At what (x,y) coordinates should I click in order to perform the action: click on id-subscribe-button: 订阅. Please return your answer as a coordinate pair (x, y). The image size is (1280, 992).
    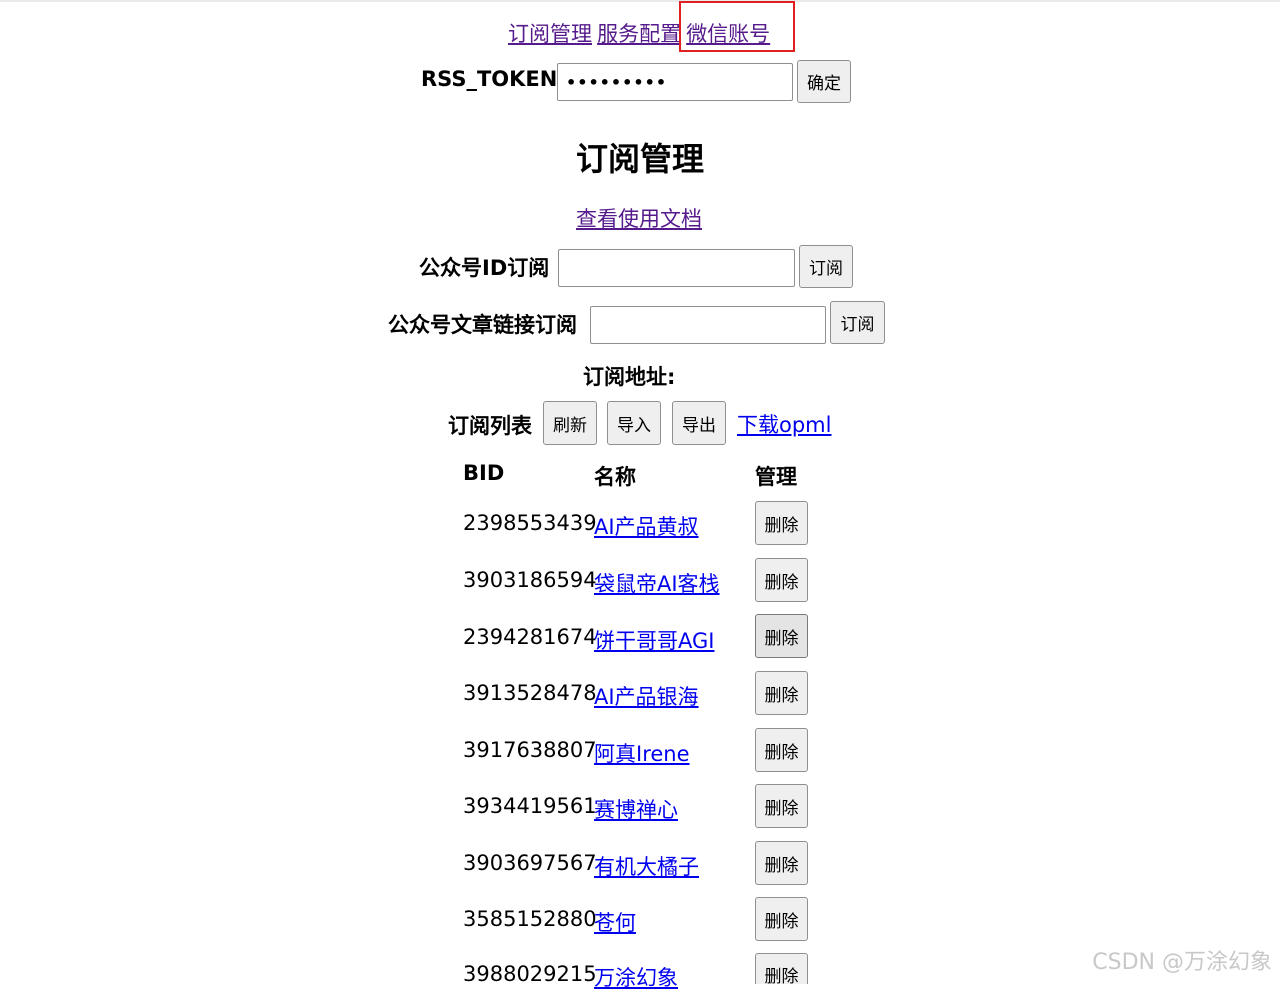
    Looking at the image, I should click on (826, 266).